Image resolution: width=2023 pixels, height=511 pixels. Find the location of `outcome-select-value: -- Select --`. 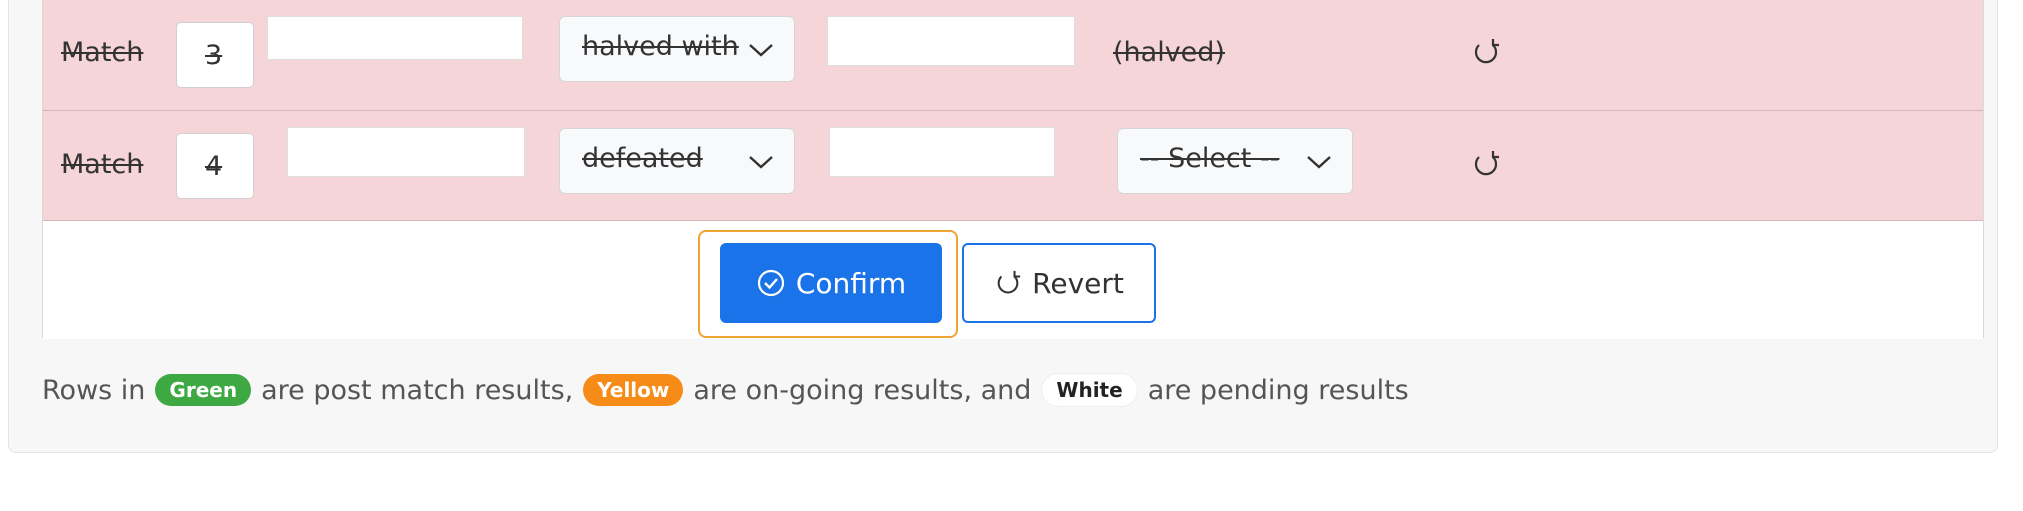

outcome-select-value: -- Select -- is located at coordinates (1210, 158).